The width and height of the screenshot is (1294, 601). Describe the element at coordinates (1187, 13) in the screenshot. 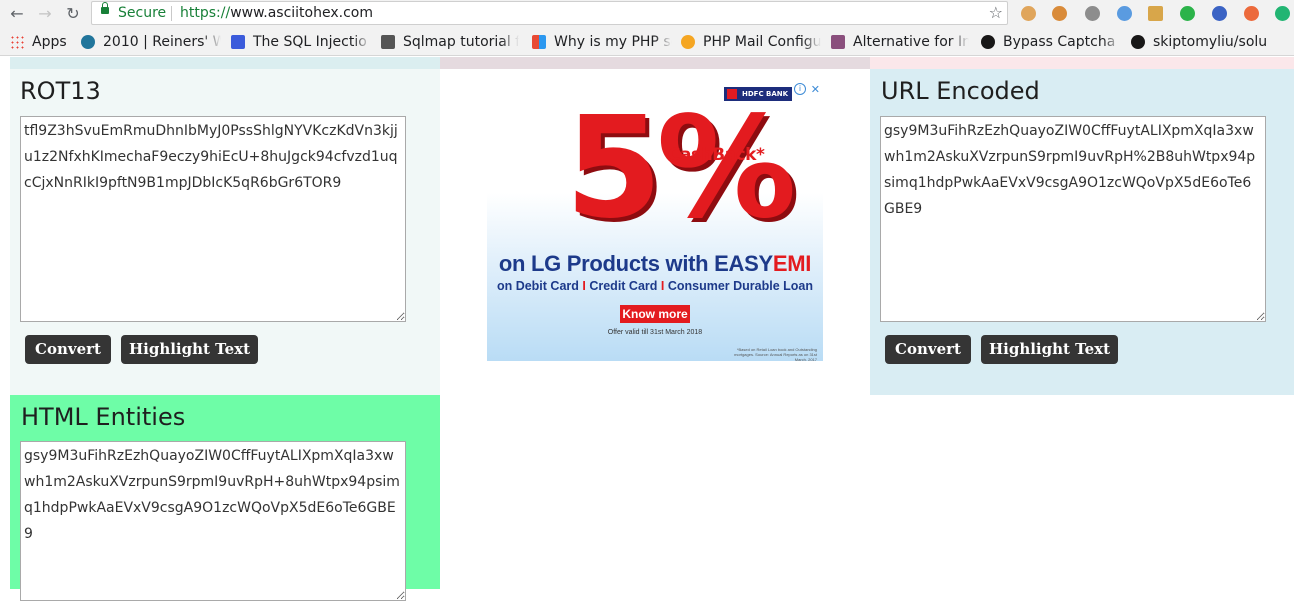

I see `green-hand-extension-icon` at that location.